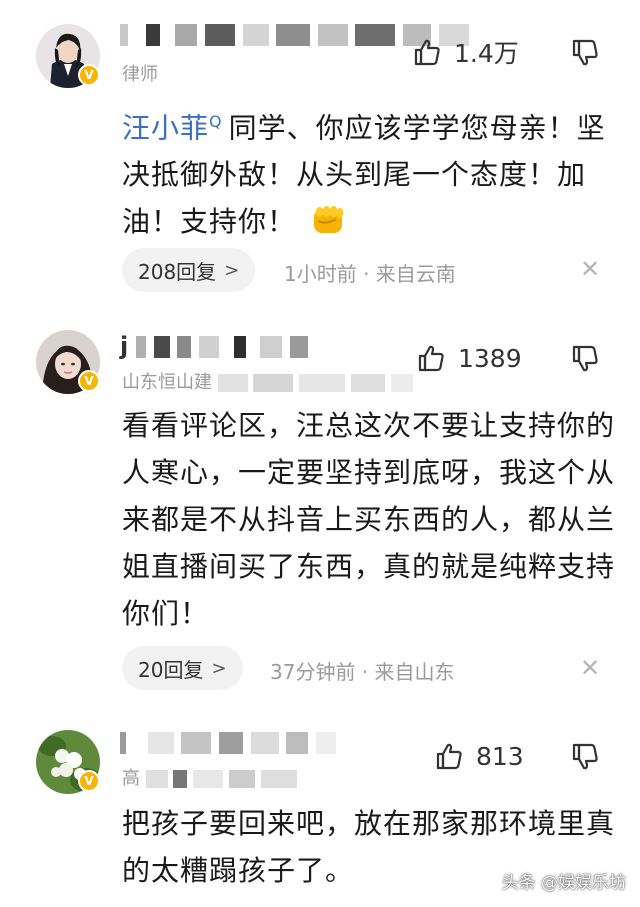 This screenshot has width=640, height=907. Describe the element at coordinates (370, 274) in the screenshot. I see `comment-meta: 1小时前 · 来自云南` at that location.